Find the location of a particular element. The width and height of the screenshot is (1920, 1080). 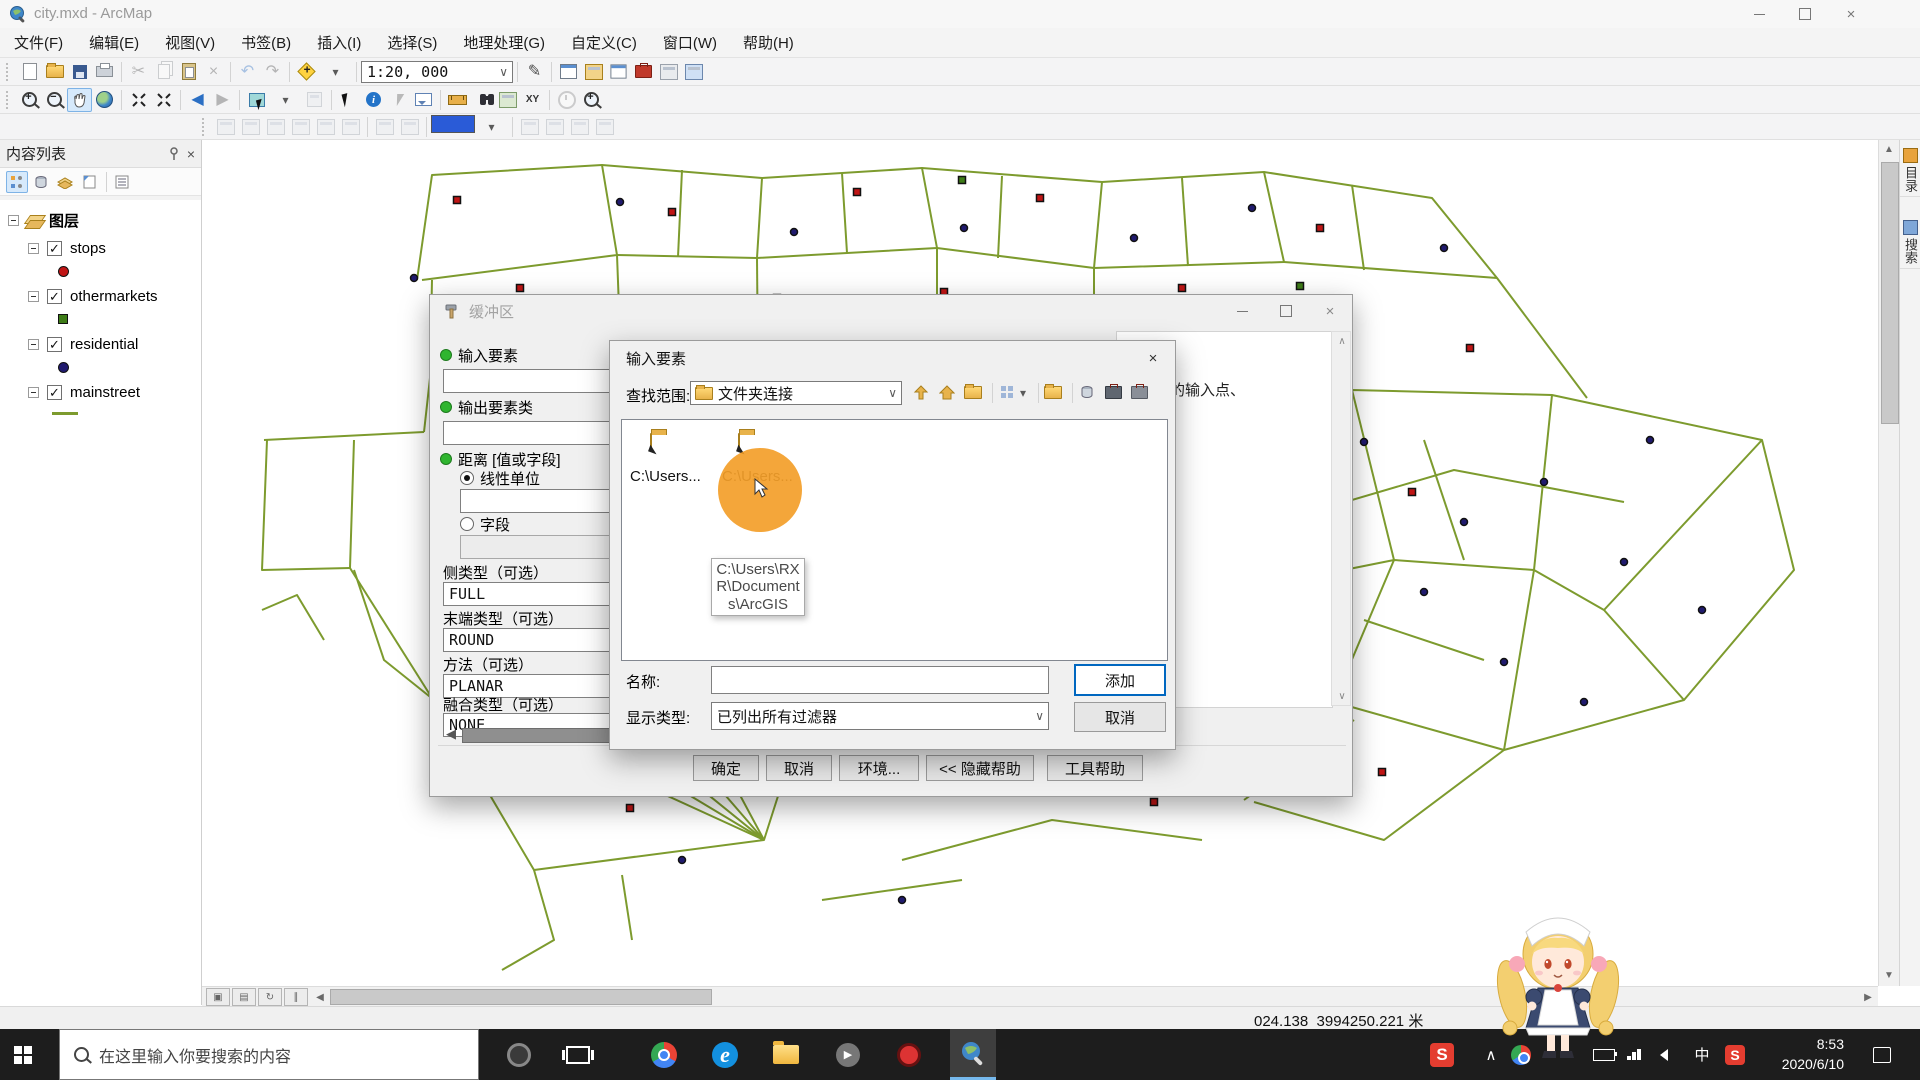

vscroll-thumb is located at coordinates (1890, 293).